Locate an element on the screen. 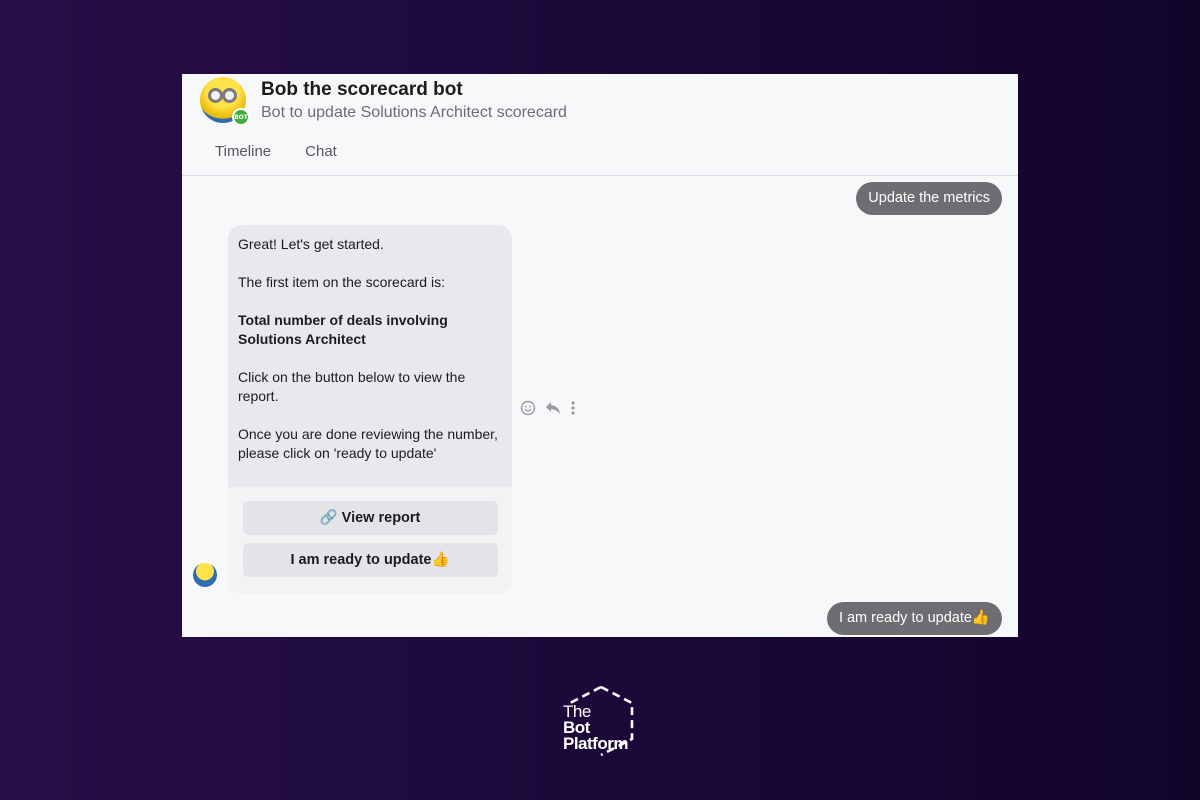  user-message: I am ready to update👍 is located at coordinates (914, 618).